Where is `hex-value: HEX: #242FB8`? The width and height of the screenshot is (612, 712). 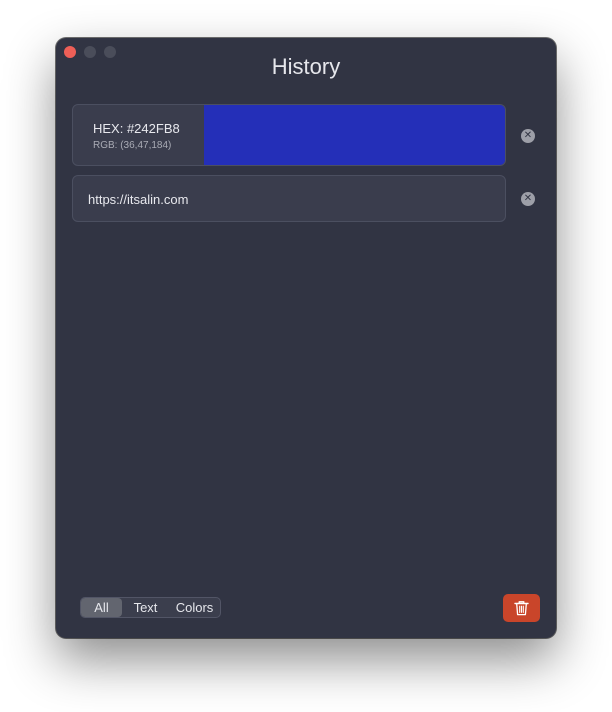
hex-value: HEX: #242FB8 is located at coordinates (136, 128).